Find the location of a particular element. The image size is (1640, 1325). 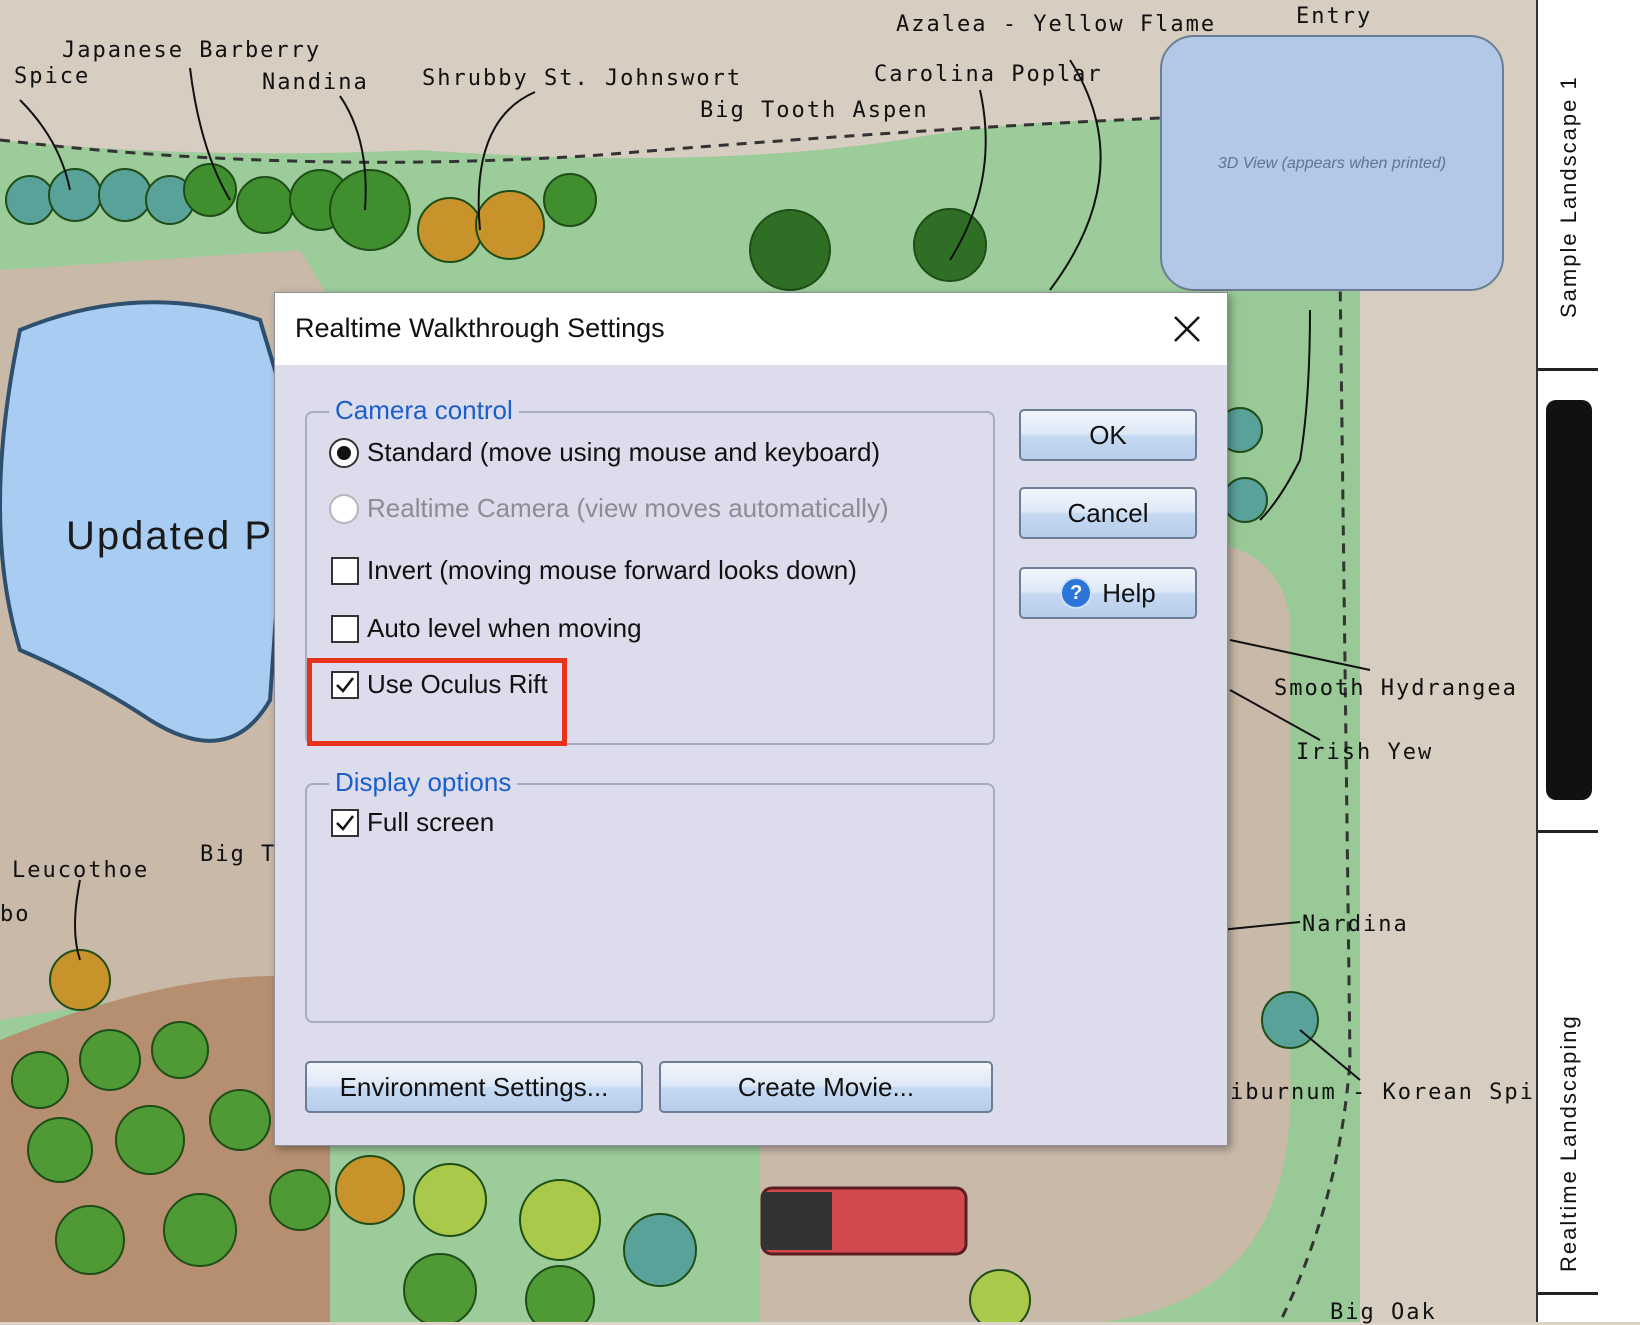

plant-label-leucothoe: Leucothoe is located at coordinates (81, 870).